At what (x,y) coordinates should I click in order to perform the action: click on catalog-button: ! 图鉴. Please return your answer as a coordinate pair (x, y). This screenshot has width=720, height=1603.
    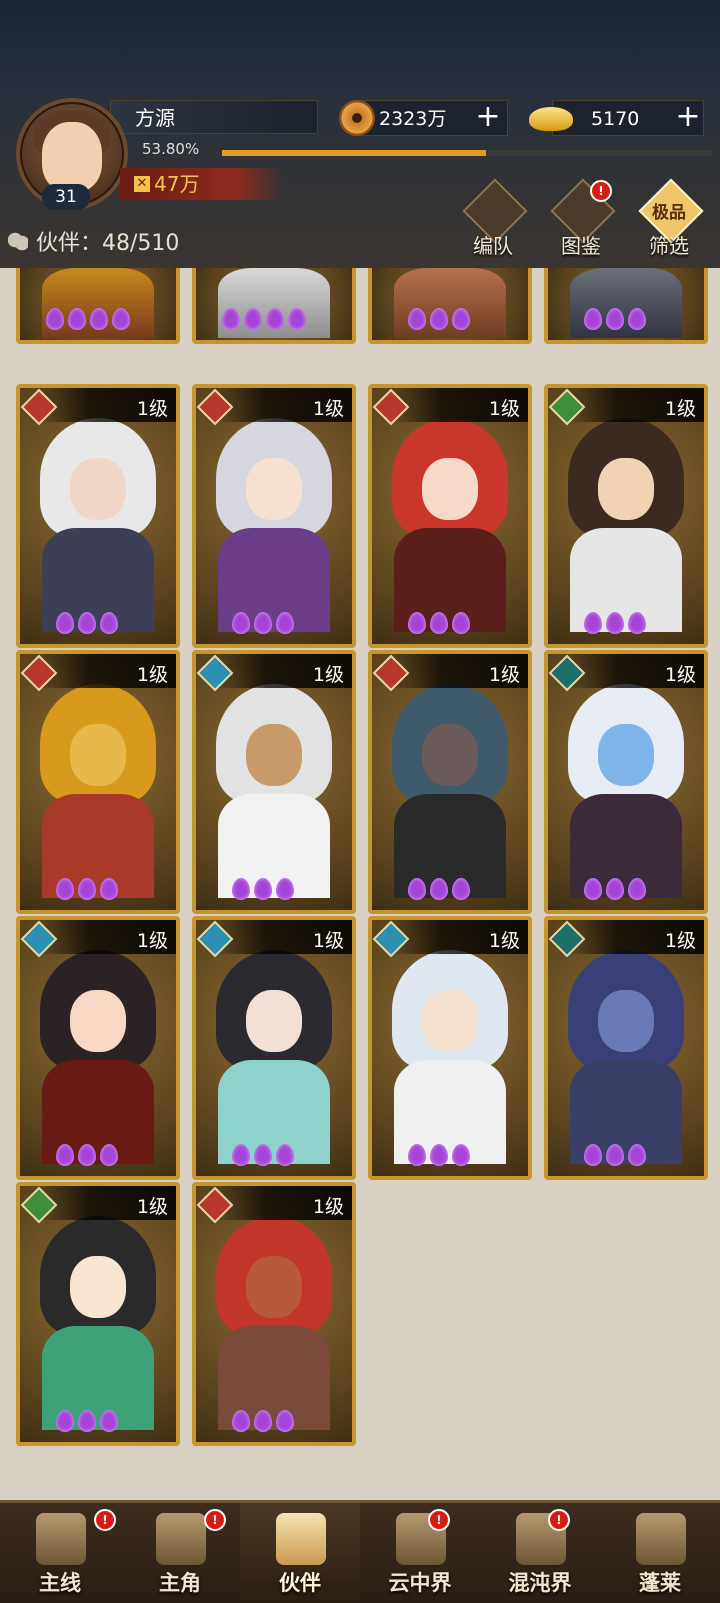
    Looking at the image, I should click on (581, 218).